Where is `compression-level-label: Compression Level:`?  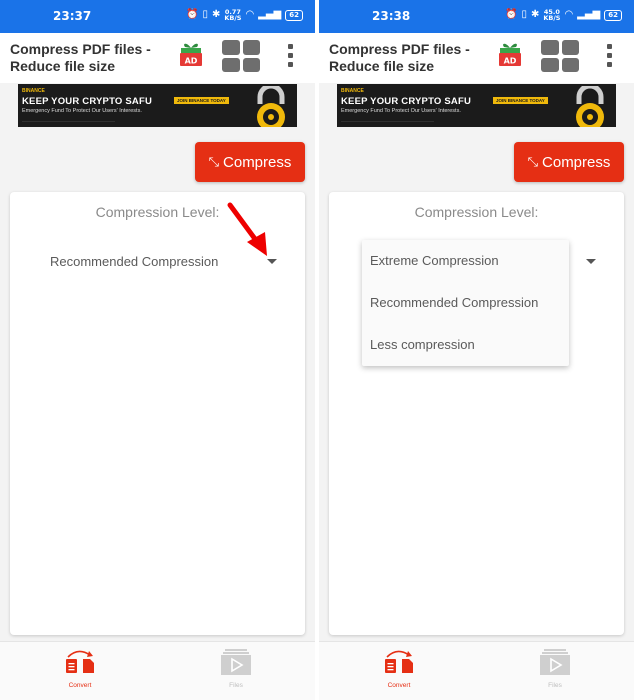
compression-level-label: Compression Level: is located at coordinates (476, 212).